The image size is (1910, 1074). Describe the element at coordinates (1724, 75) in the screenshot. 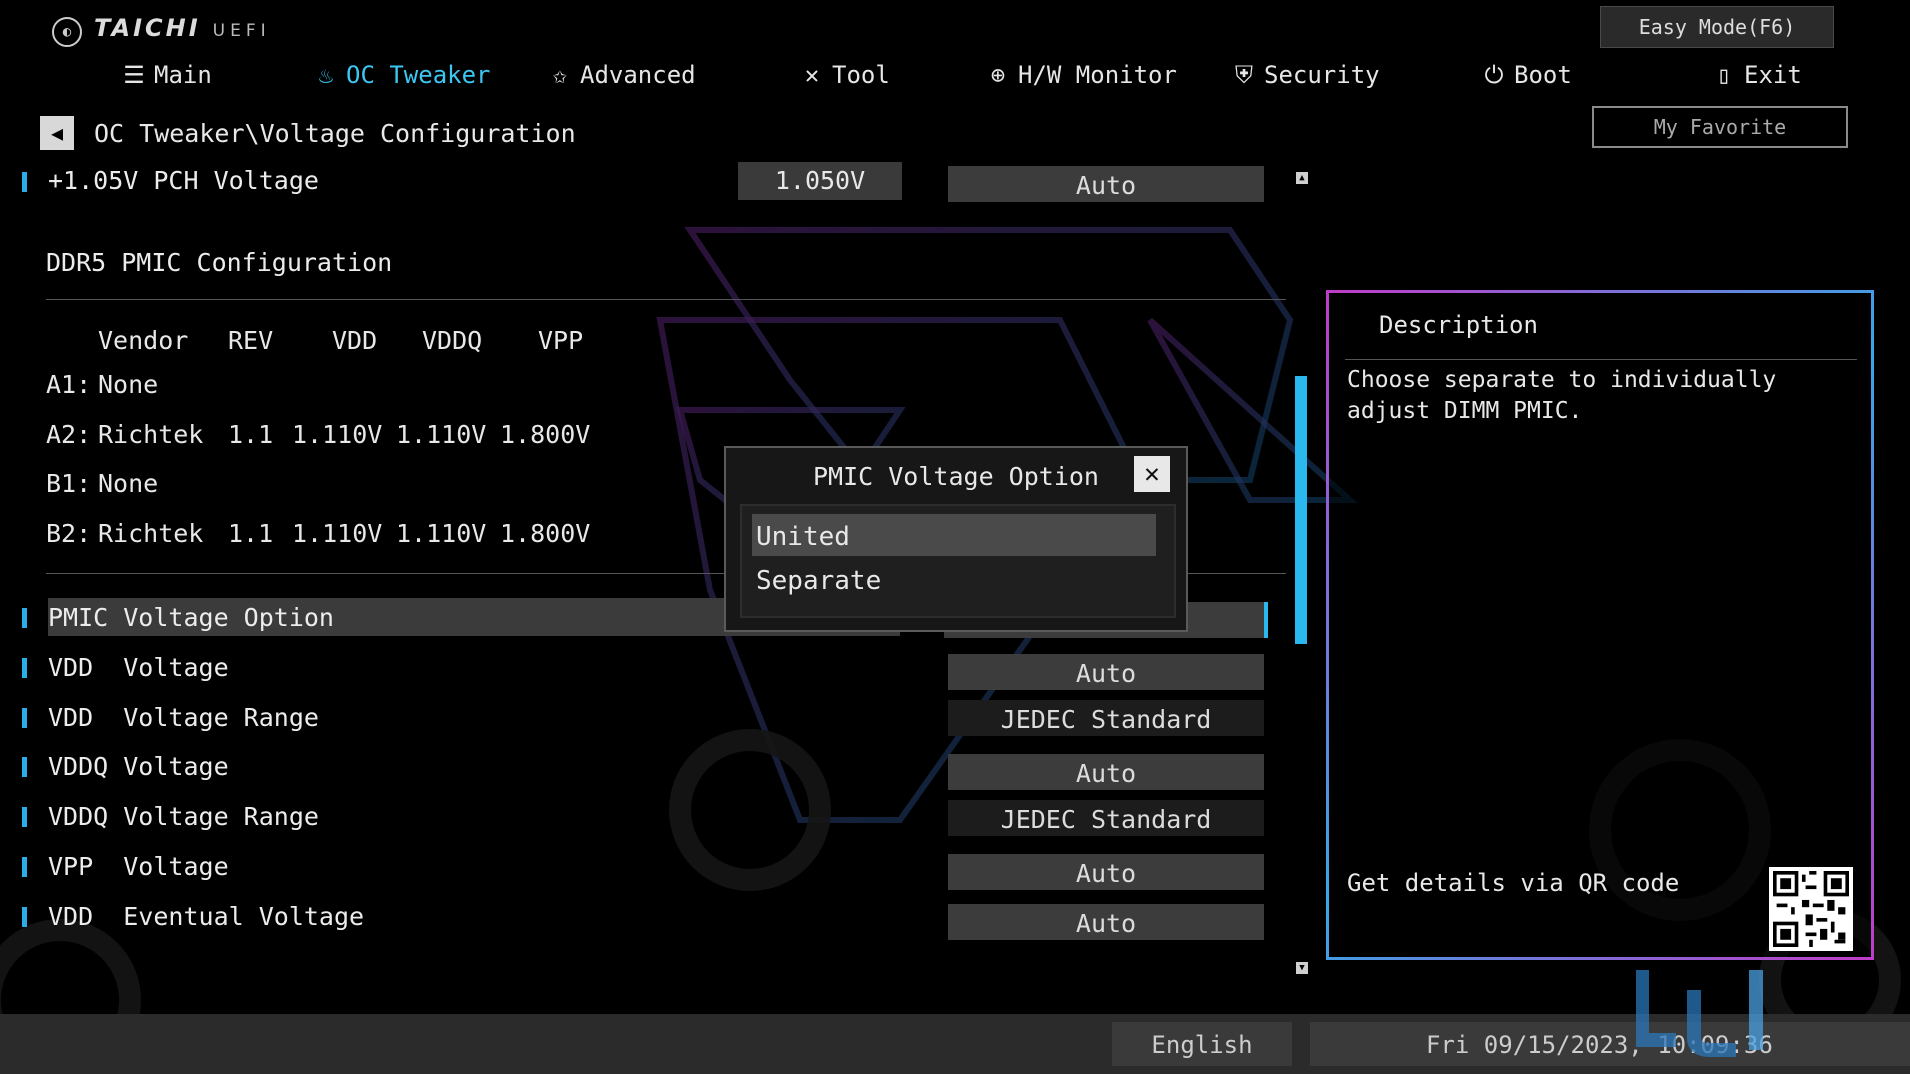

I see `exit-icon: ▯` at that location.